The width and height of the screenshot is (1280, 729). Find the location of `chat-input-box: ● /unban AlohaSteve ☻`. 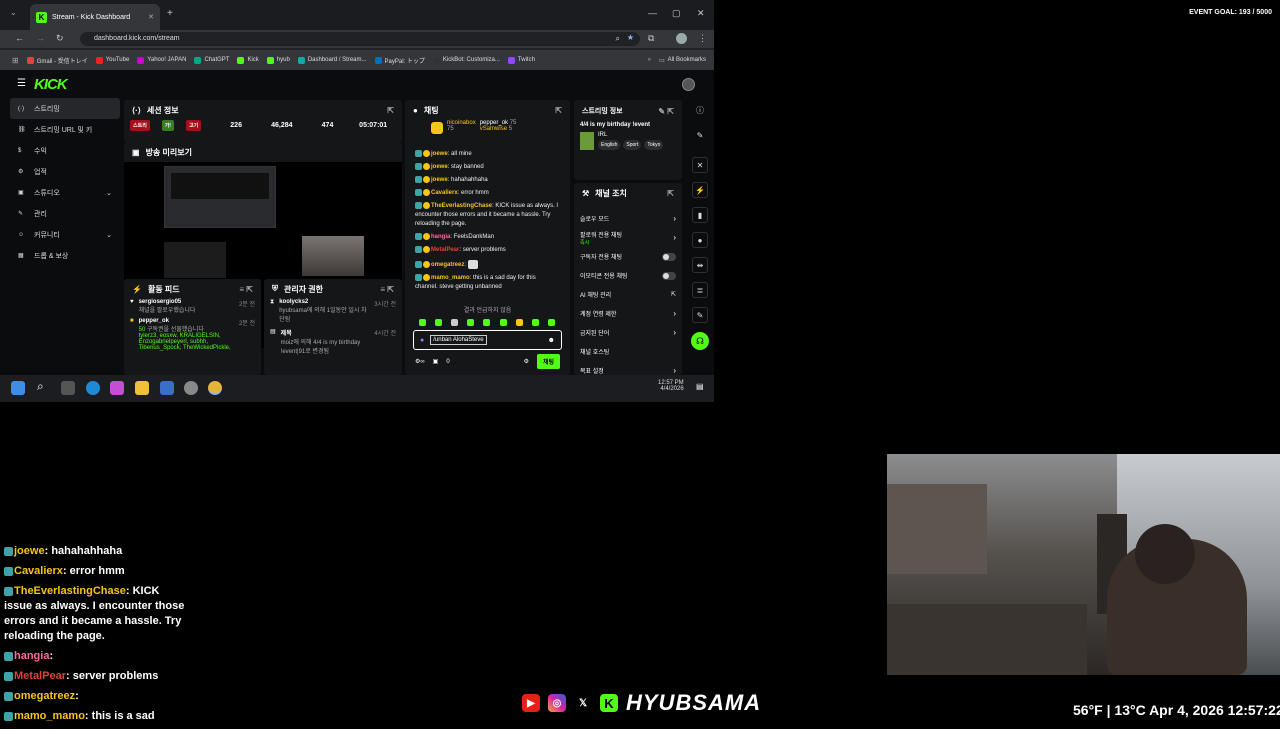

chat-input-box: ● /unban AlohaSteve ☻ is located at coordinates (487, 340).